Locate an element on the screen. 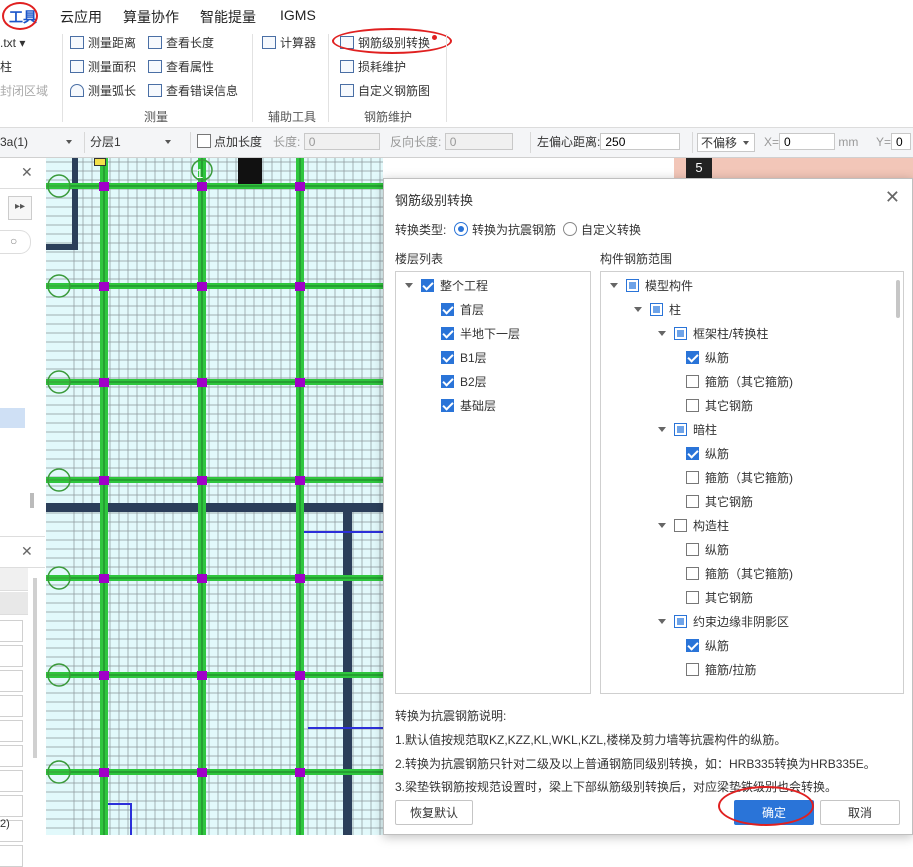 This screenshot has width=913, height=867. y-input is located at coordinates (901, 141).